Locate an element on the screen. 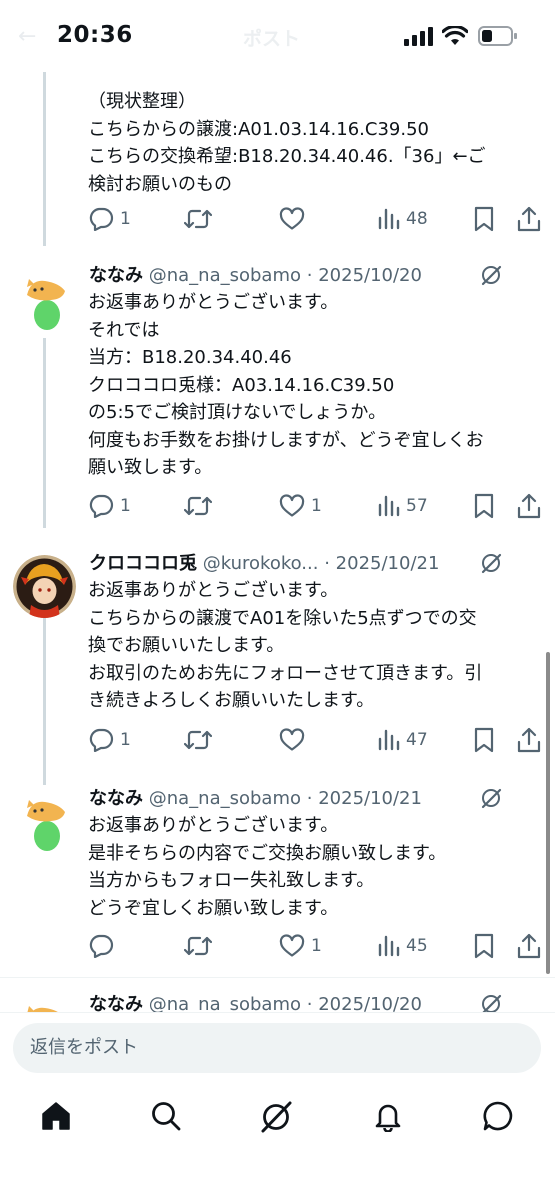  tweet-header: ななみ @na_na_sobamo · 2025/10/20 is located at coordinates (255, 276).